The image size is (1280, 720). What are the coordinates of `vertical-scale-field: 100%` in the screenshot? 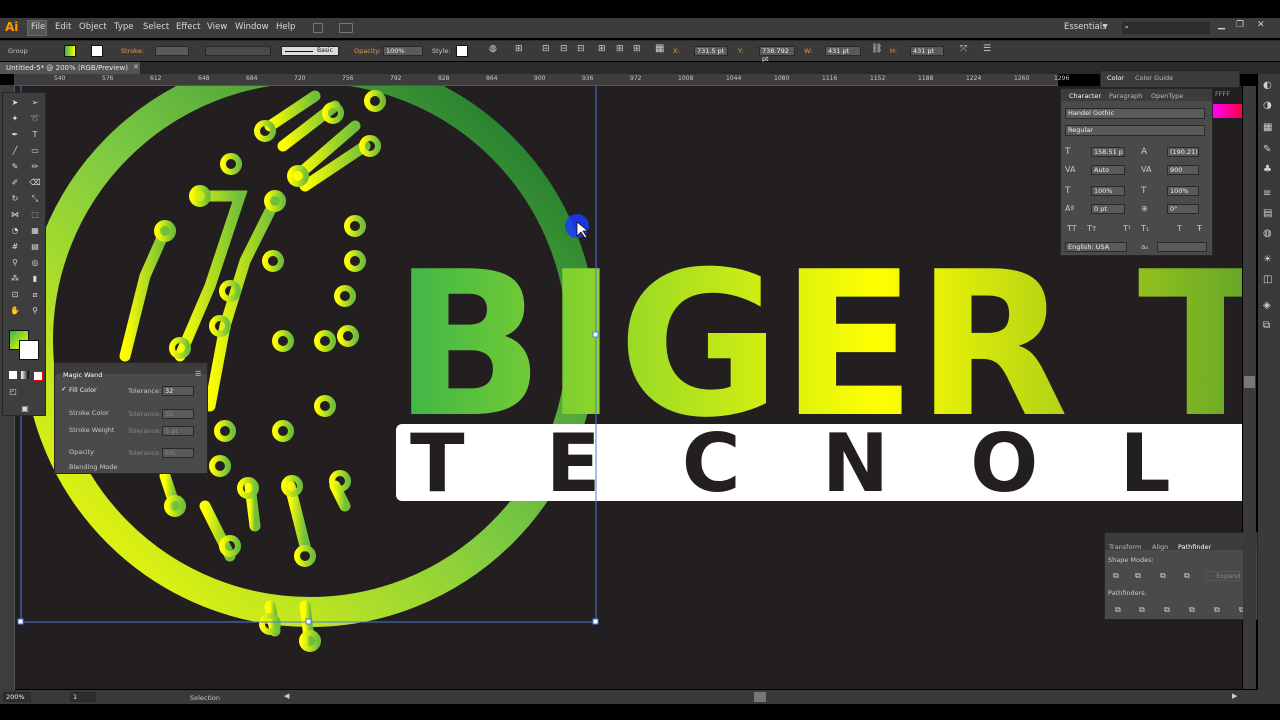 It's located at (1108, 191).